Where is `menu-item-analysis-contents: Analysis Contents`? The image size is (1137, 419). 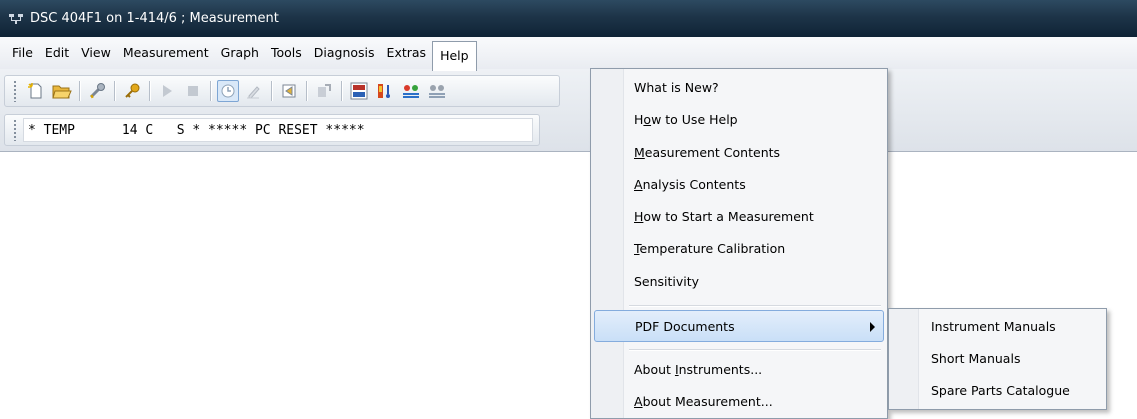 menu-item-analysis-contents: Analysis Contents is located at coordinates (739, 185).